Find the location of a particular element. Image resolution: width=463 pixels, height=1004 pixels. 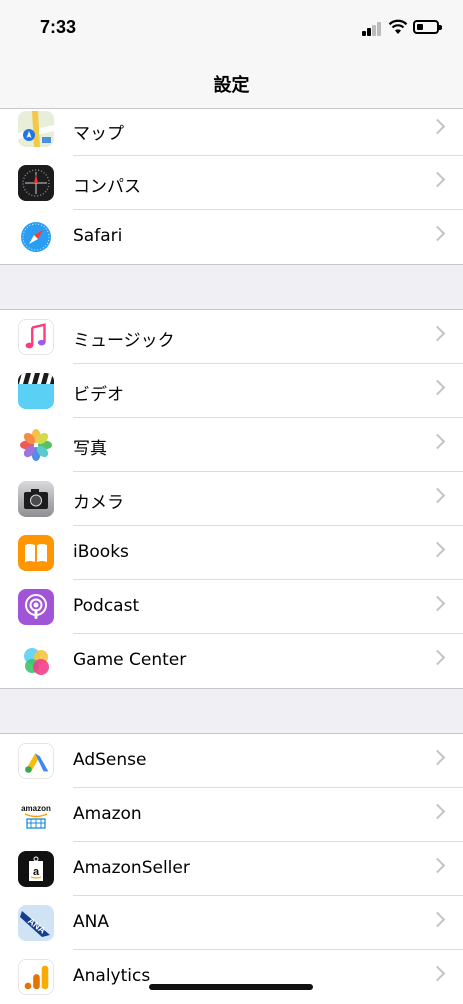

row-label: ANA is located at coordinates (91, 922).